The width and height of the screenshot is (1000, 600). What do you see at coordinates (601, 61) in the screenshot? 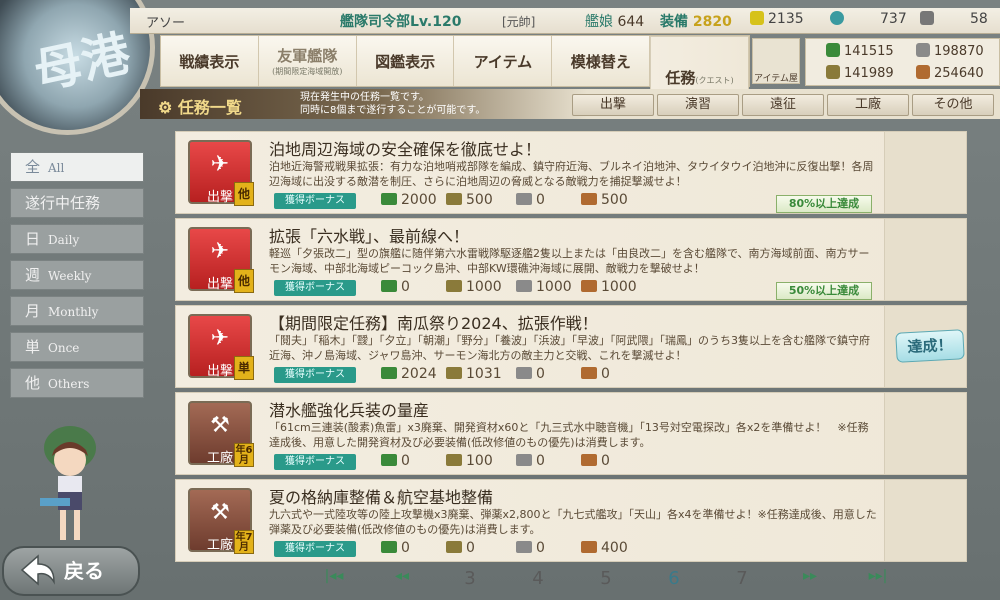
I see `nav-furniture: 模様替え` at bounding box center [601, 61].